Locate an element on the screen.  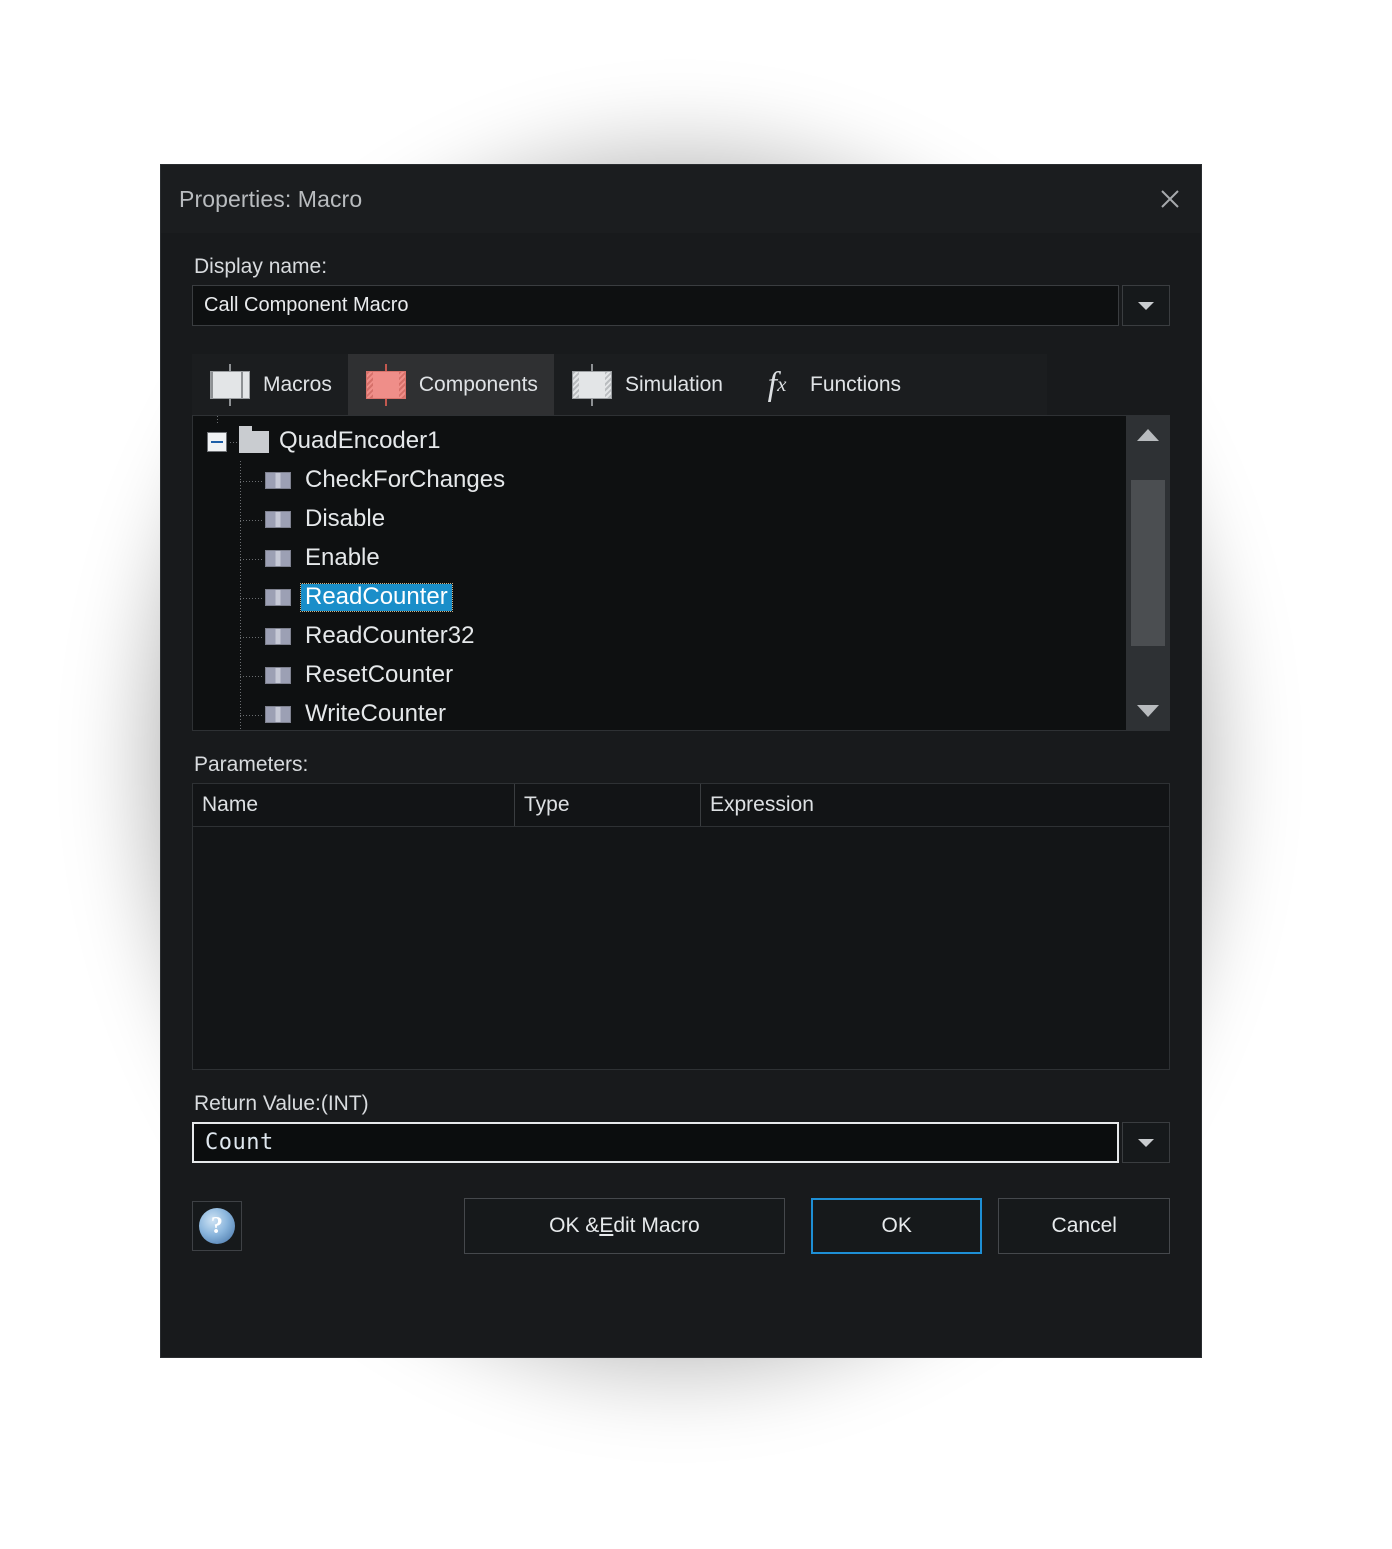
return-value-label: Return Value:(INT) is located at coordinates (281, 1104).